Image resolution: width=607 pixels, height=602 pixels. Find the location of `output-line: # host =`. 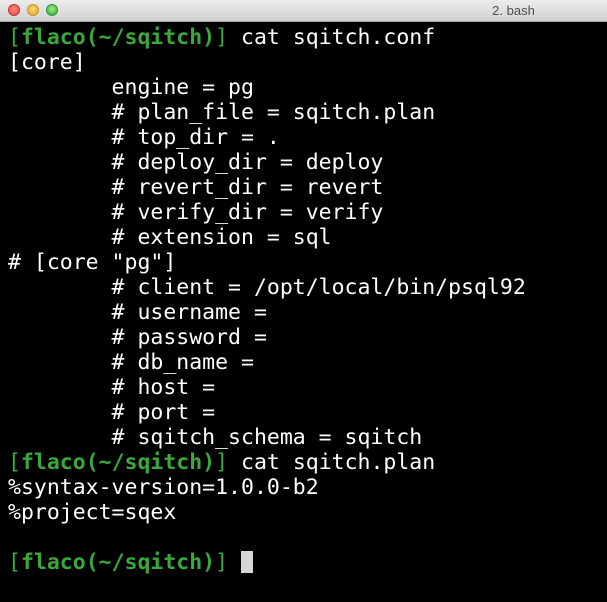

output-line: # host = is located at coordinates (112, 387).